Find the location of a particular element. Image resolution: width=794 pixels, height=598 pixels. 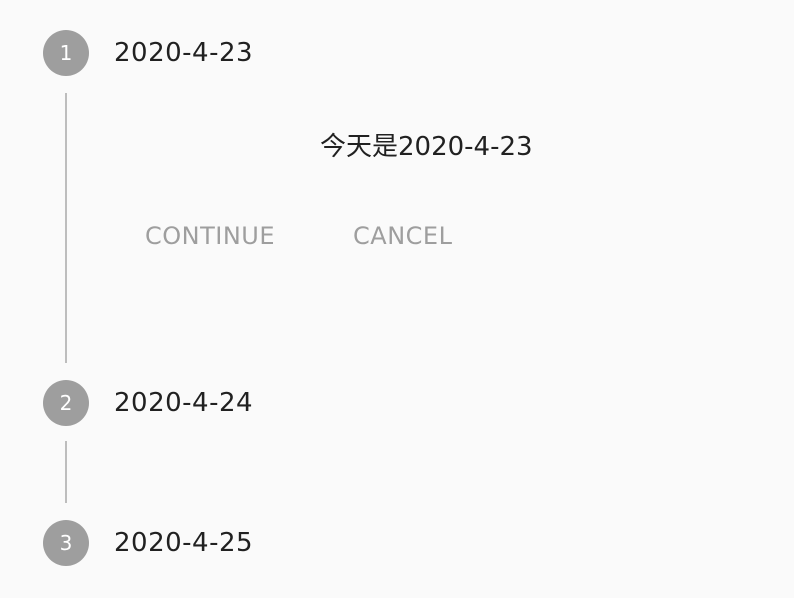

step-2-number-circle: 2 is located at coordinates (66, 403).